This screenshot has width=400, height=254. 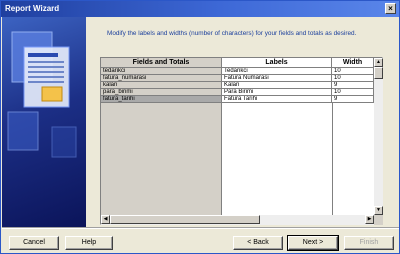 I want to click on scroll-down-button: ▼, so click(x=378, y=210).